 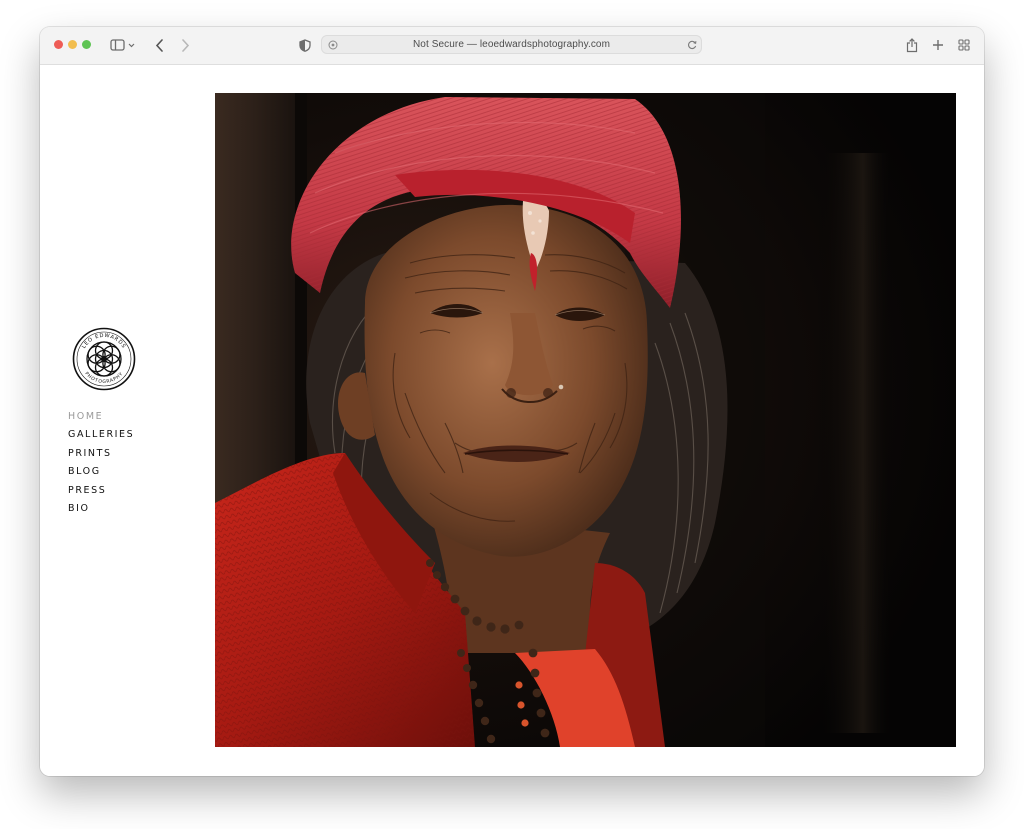 I want to click on reload-button, so click(x=692, y=45).